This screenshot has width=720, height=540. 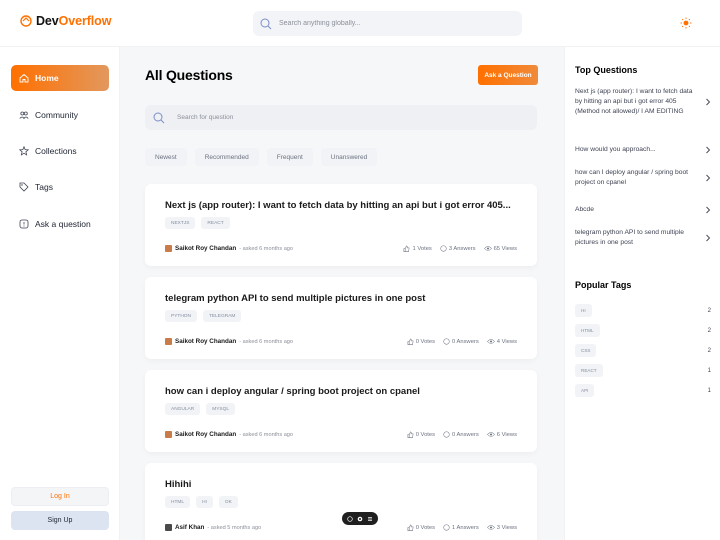 I want to click on question-tag: PYTHON, so click(x=181, y=316).